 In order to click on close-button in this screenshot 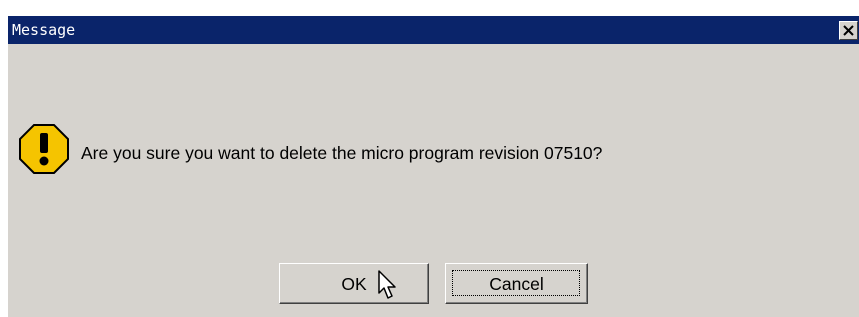, I will do `click(848, 30)`.